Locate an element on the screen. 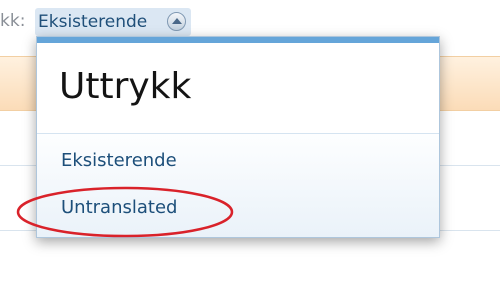 The height and width of the screenshot is (296, 500). option-eksisterende: Eksisterende is located at coordinates (119, 161).